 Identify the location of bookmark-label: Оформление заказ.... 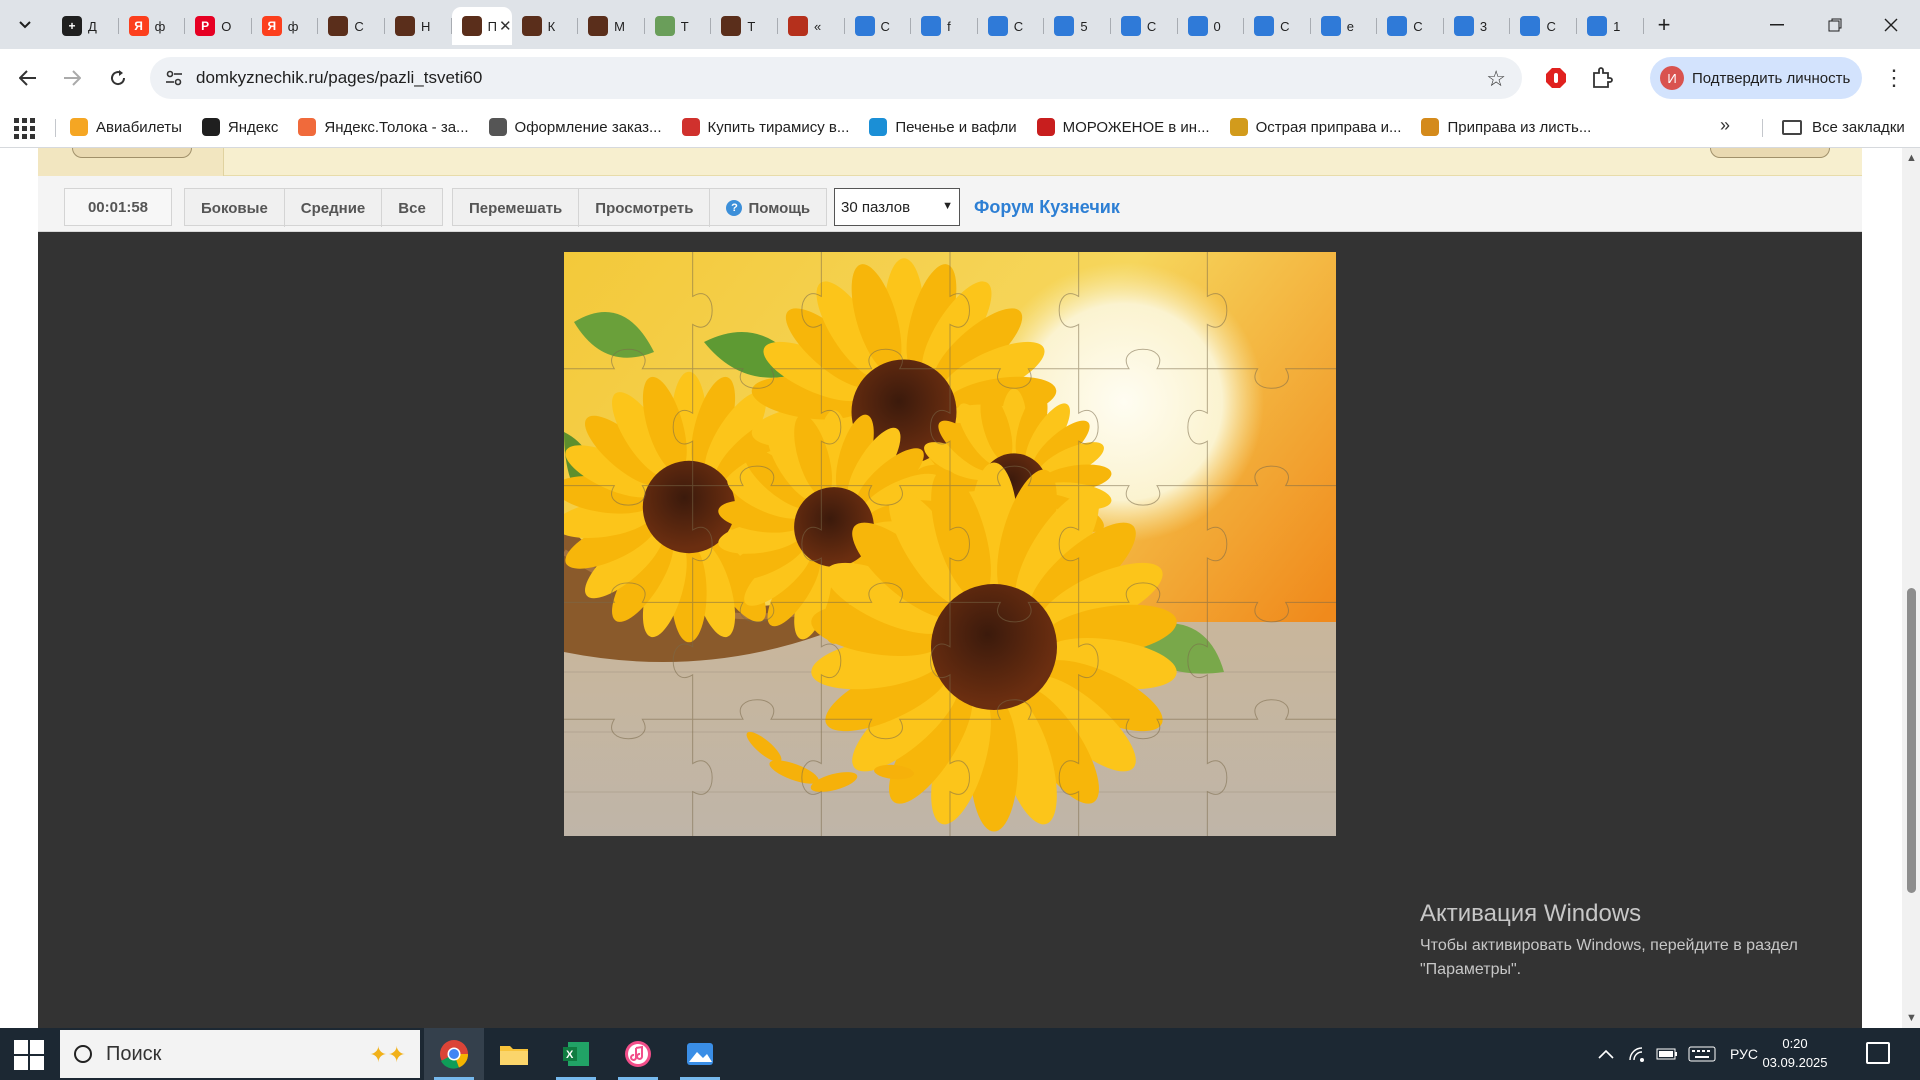
(588, 127).